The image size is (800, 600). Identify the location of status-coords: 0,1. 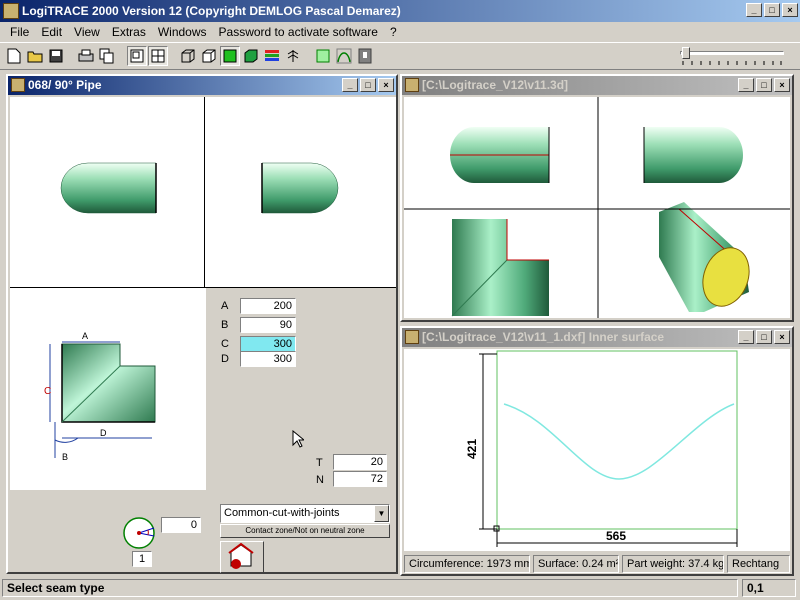
(769, 588).